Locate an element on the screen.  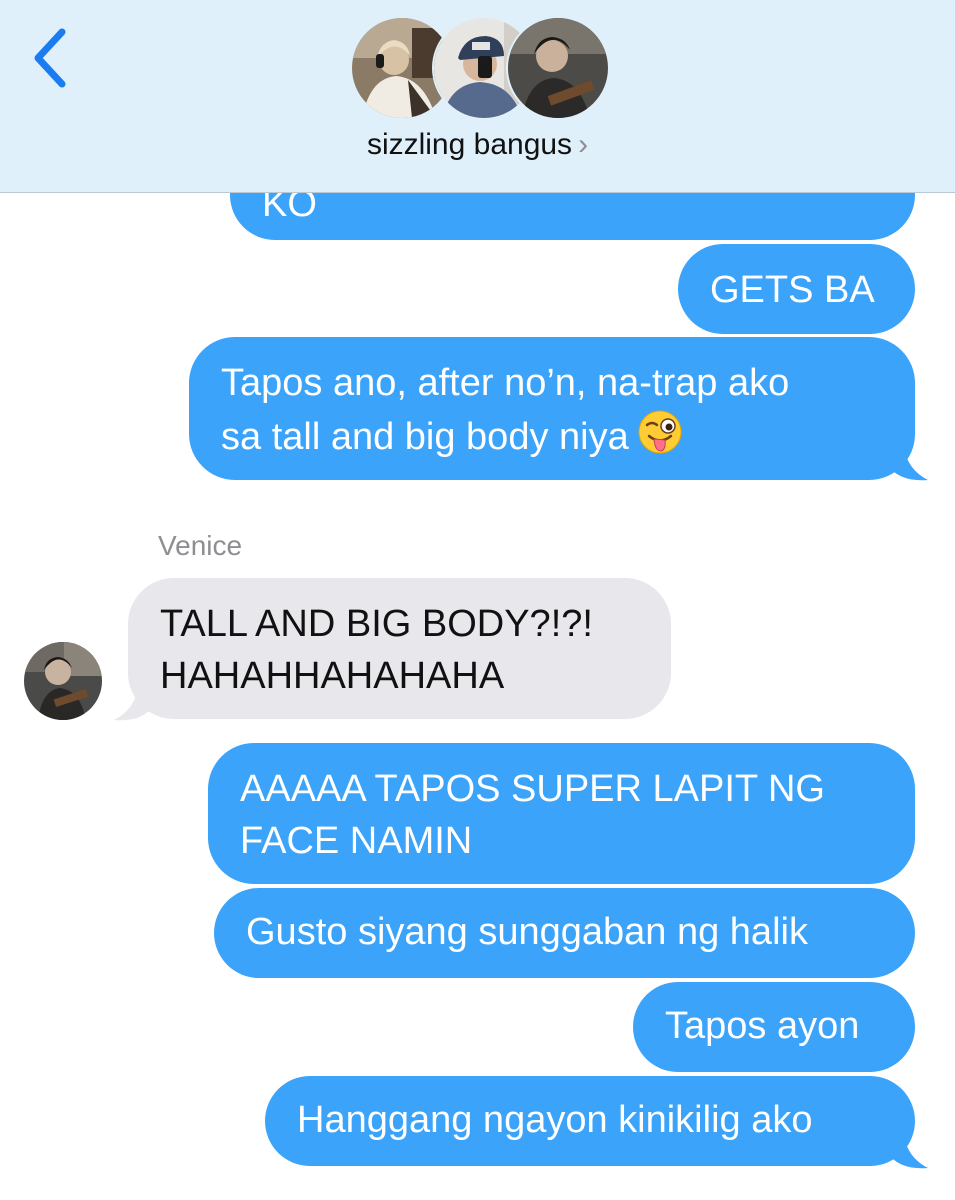
chevron-right-icon: › is located at coordinates (583, 144).